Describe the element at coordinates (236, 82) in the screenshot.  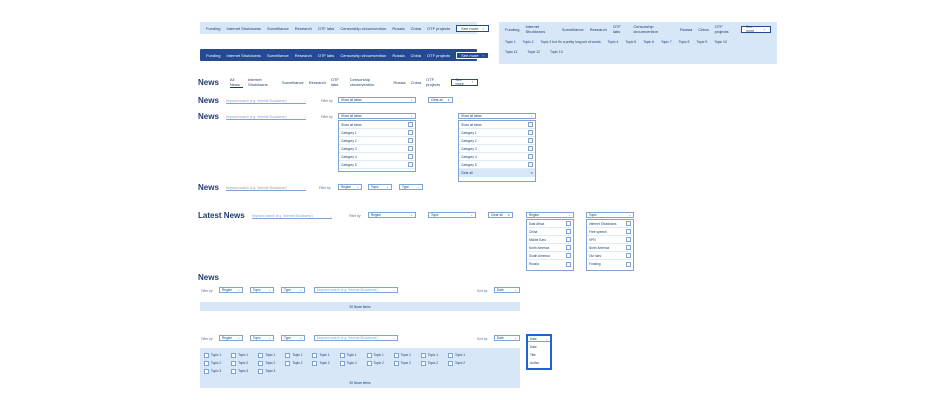
I see `tab-all-news: All News` at that location.